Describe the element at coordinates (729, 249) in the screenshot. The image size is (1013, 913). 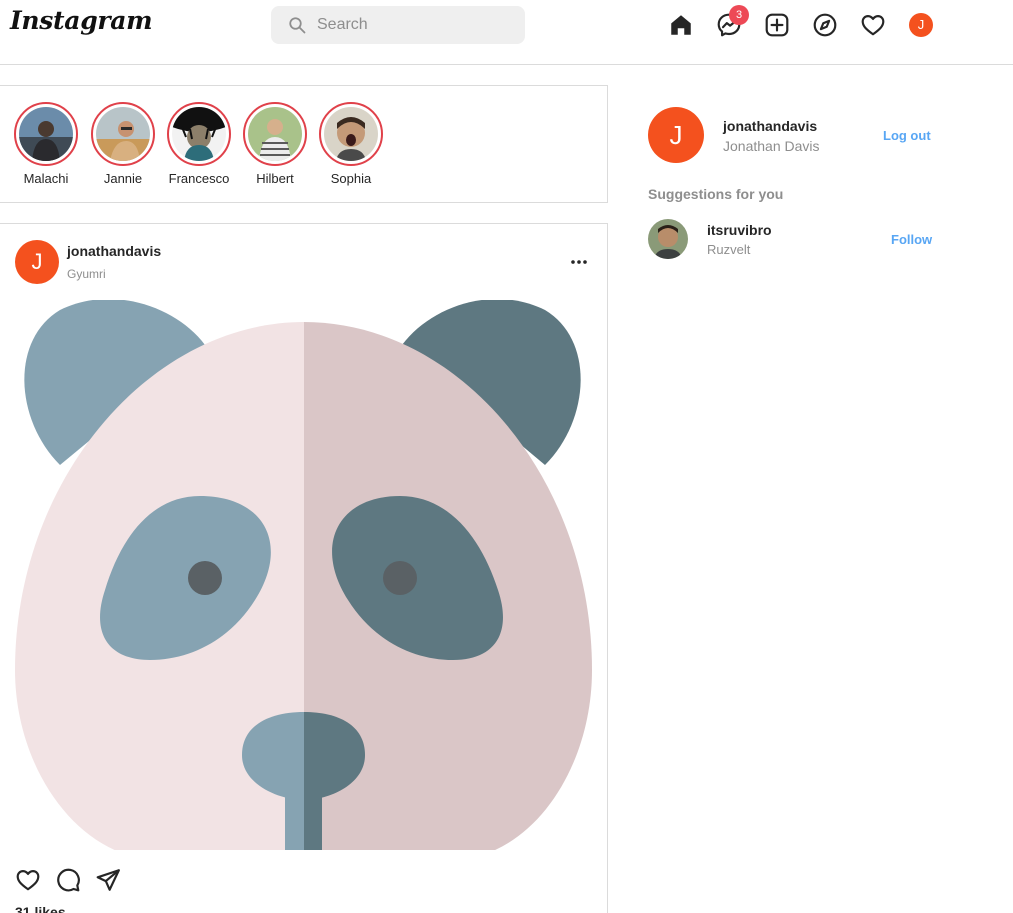
I see `suggested-user-name: Ruzvelt` at that location.